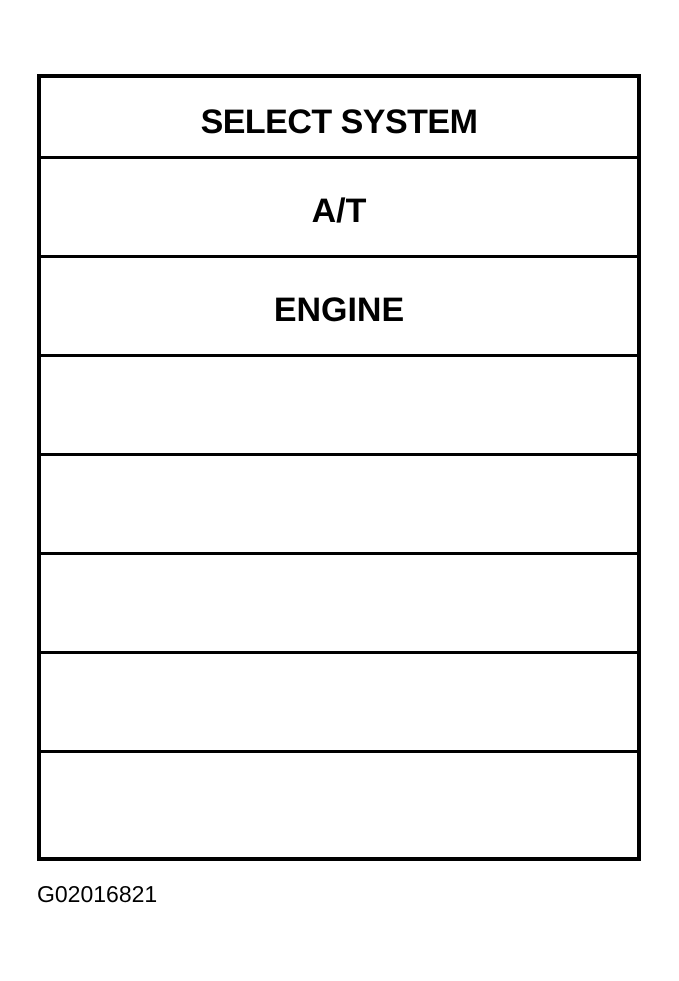 This screenshot has width=679, height=981. Describe the element at coordinates (97, 894) in the screenshot. I see `figure-id: G02016821` at that location.